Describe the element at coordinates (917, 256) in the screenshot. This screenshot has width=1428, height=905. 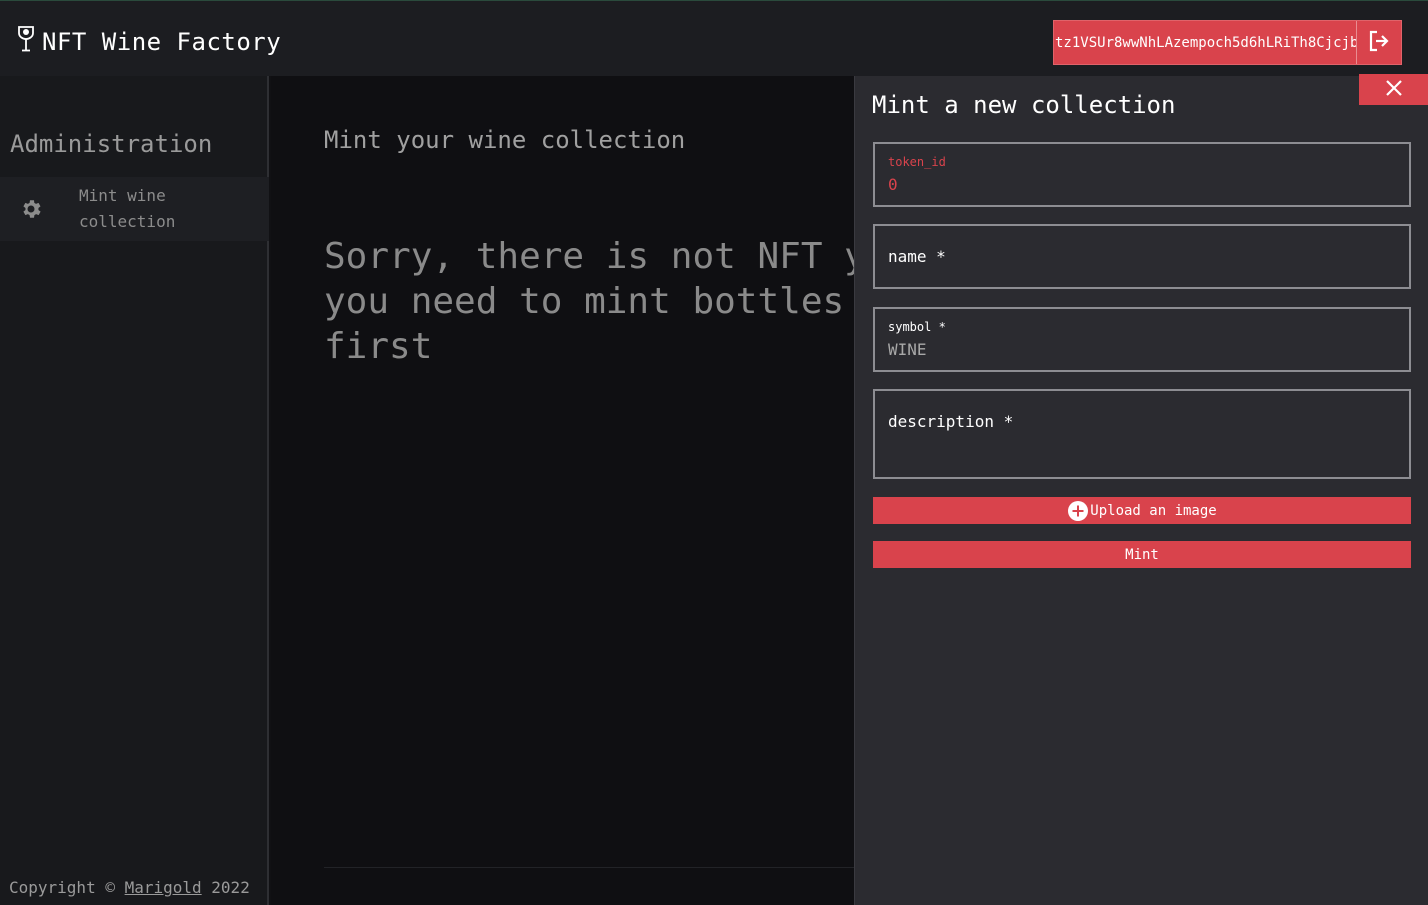
I see `name-label: name *` at that location.